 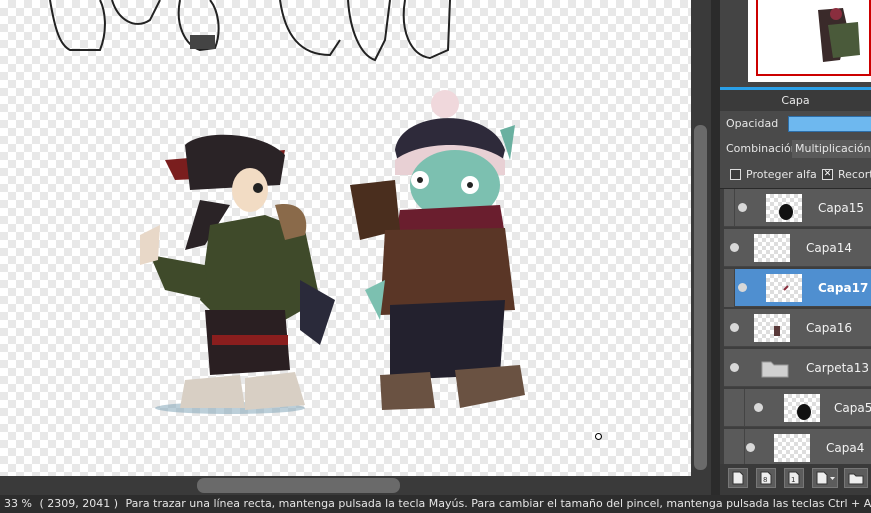 What do you see at coordinates (752, 123) in the screenshot?
I see `opacity-label: Opacidad` at bounding box center [752, 123].